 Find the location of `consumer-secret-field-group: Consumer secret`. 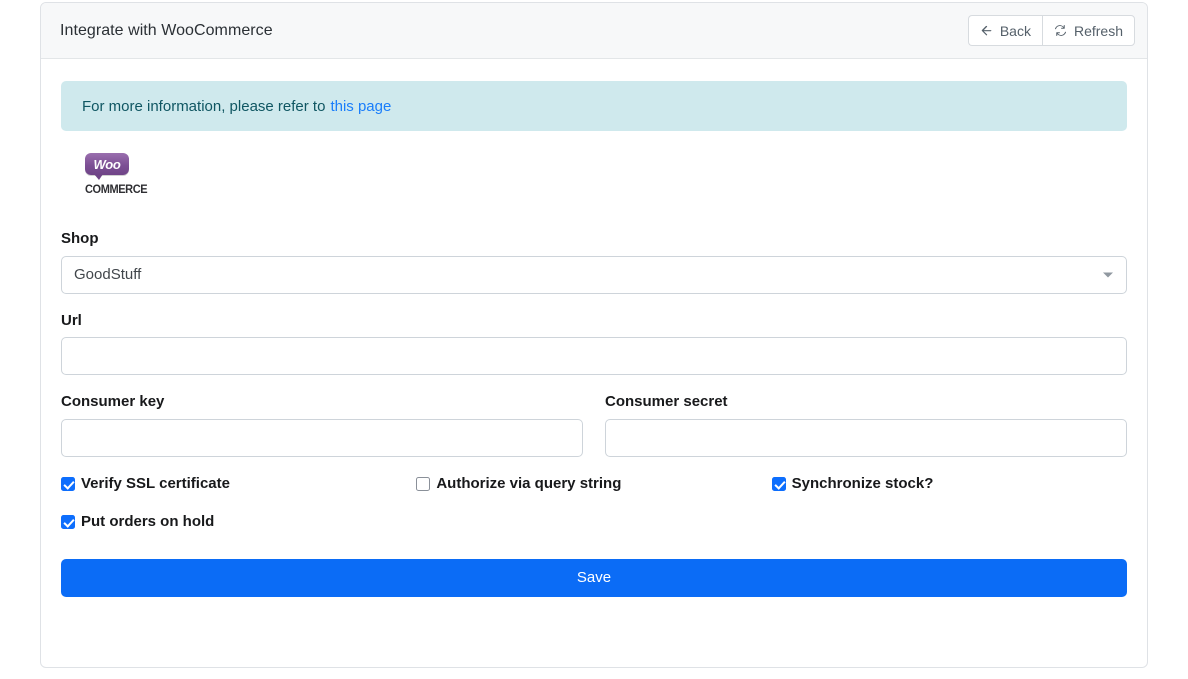

consumer-secret-field-group: Consumer secret is located at coordinates (866, 425).